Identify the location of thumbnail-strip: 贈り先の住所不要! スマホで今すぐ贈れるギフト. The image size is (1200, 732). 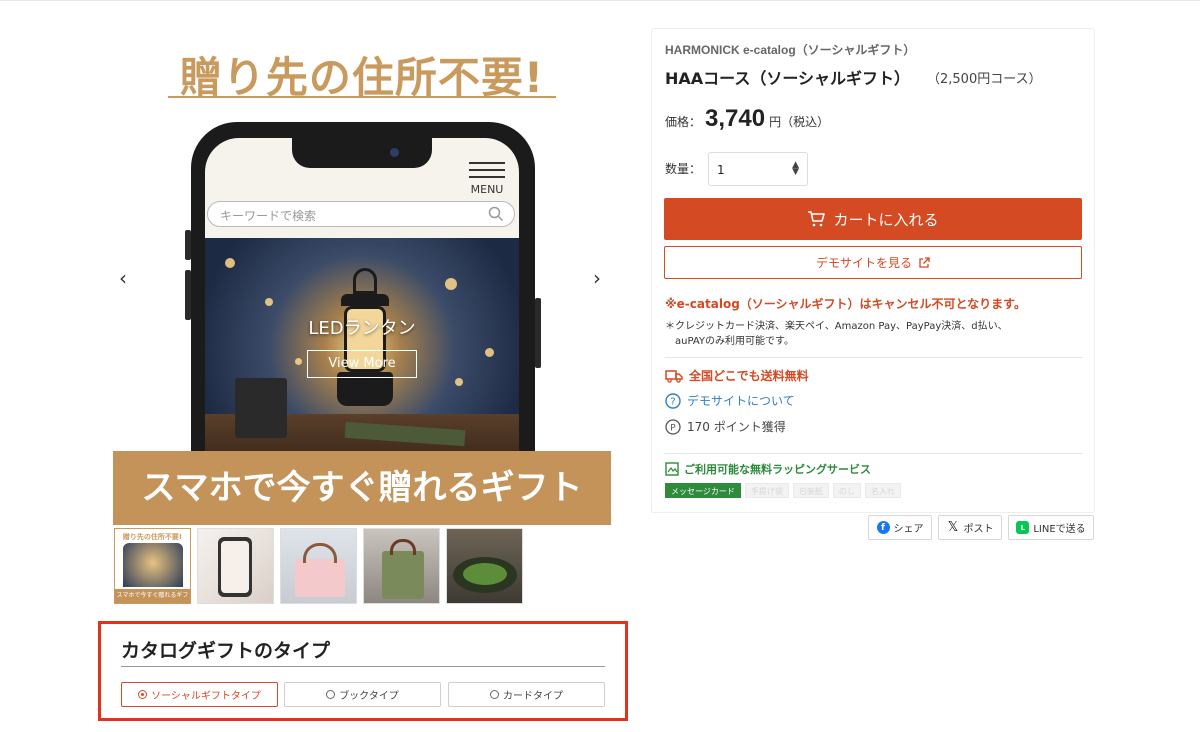
(318, 566).